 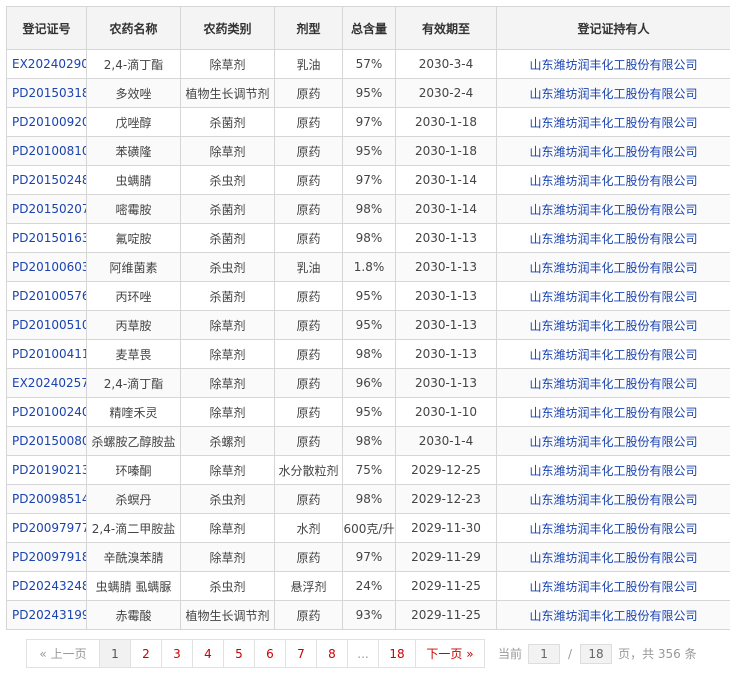 What do you see at coordinates (133, 151) in the screenshot?
I see `cell-pesticide-name: 苯磺隆` at bounding box center [133, 151].